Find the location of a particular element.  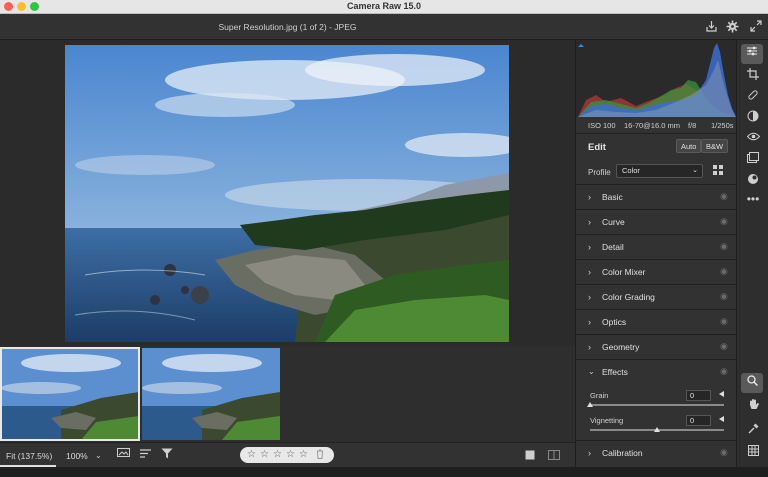

vignetting-slider-thumb is located at coordinates (657, 429).